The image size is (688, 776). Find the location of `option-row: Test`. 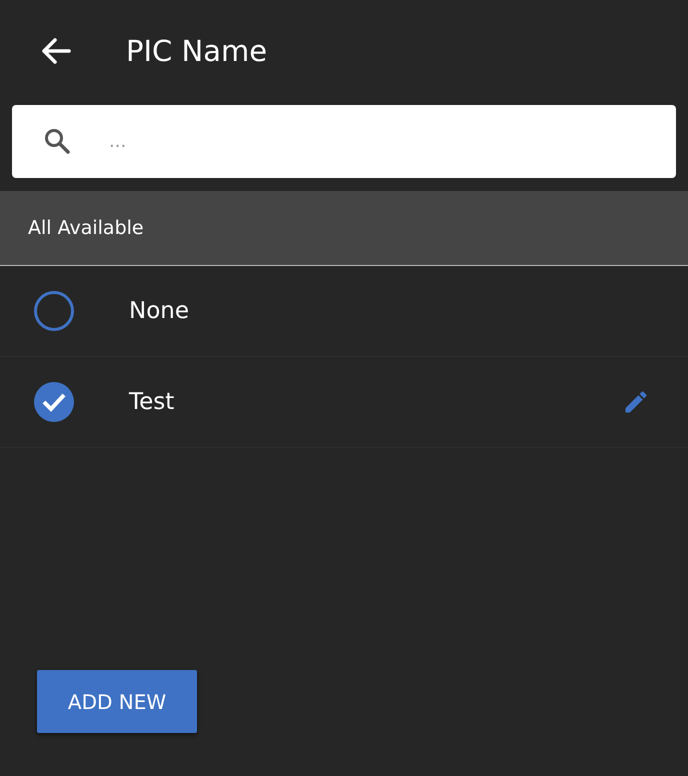

option-row: Test is located at coordinates (344, 402).